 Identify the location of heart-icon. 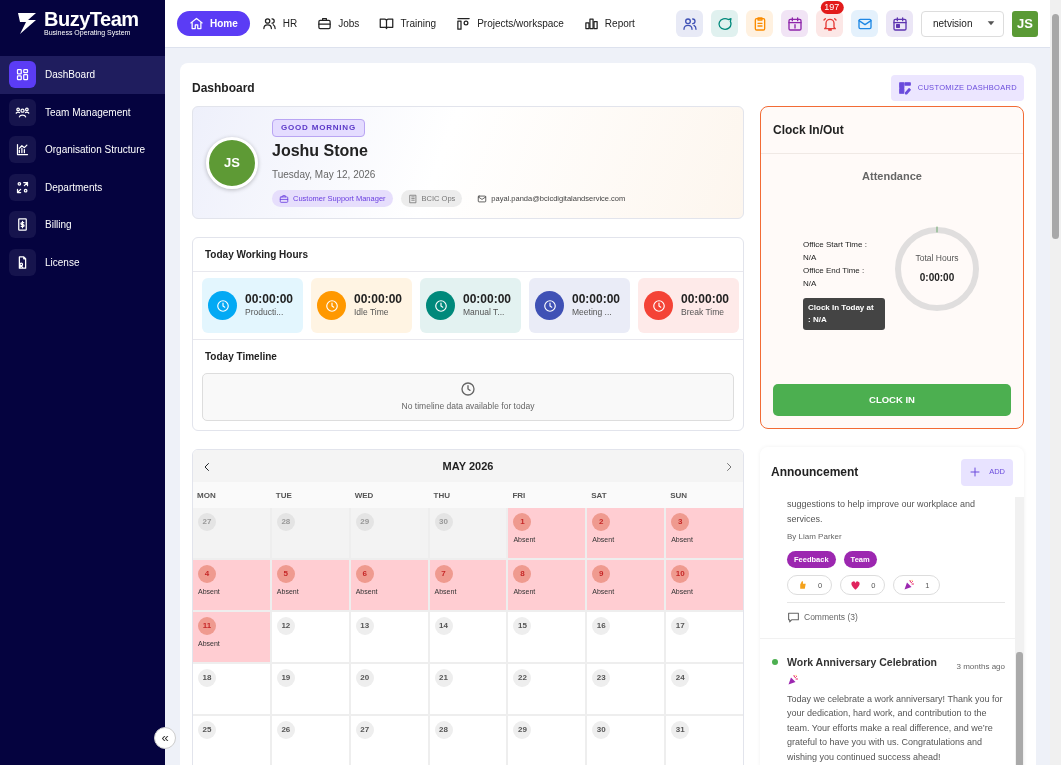
(856, 585).